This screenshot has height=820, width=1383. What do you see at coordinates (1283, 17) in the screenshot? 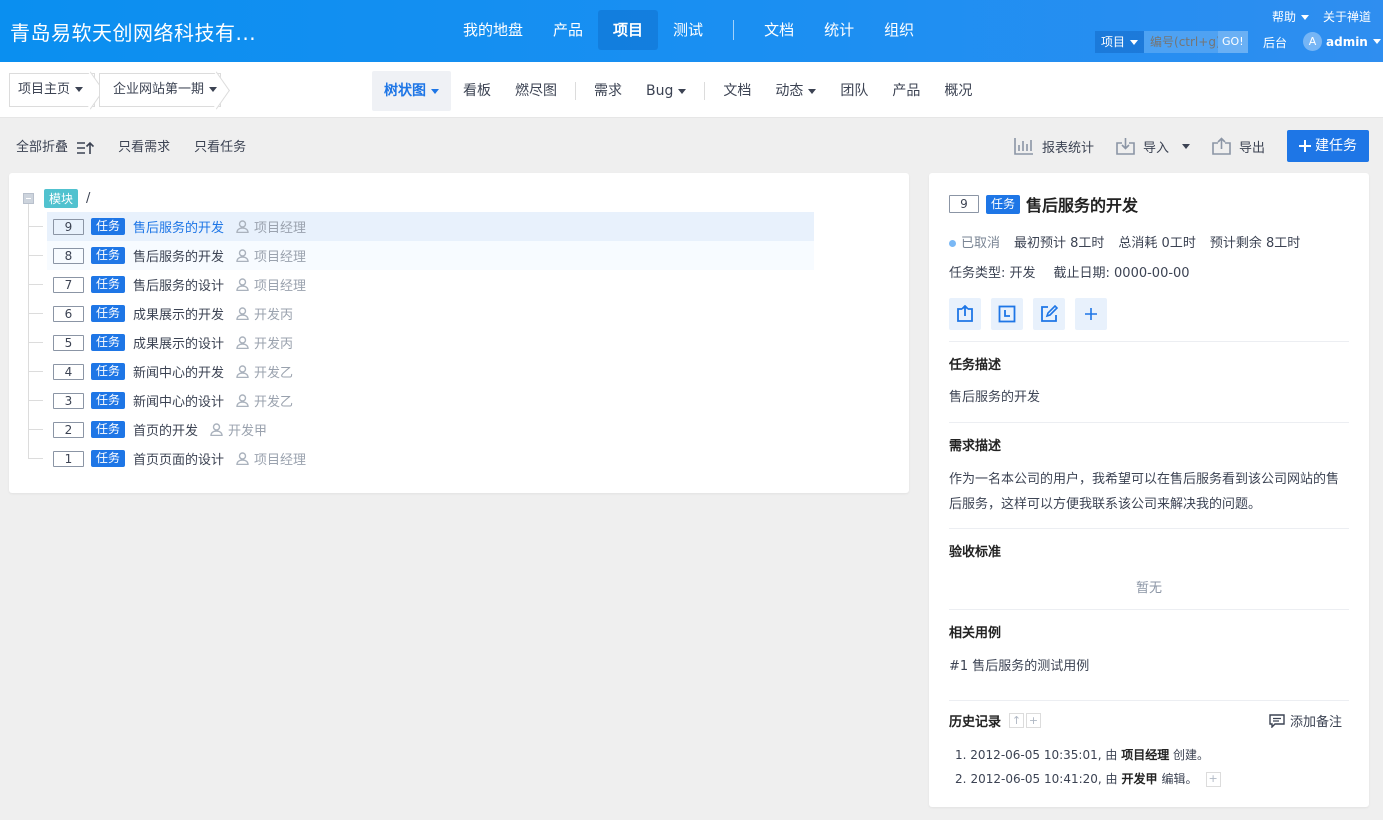
I see `help-label: 帮助` at bounding box center [1283, 17].